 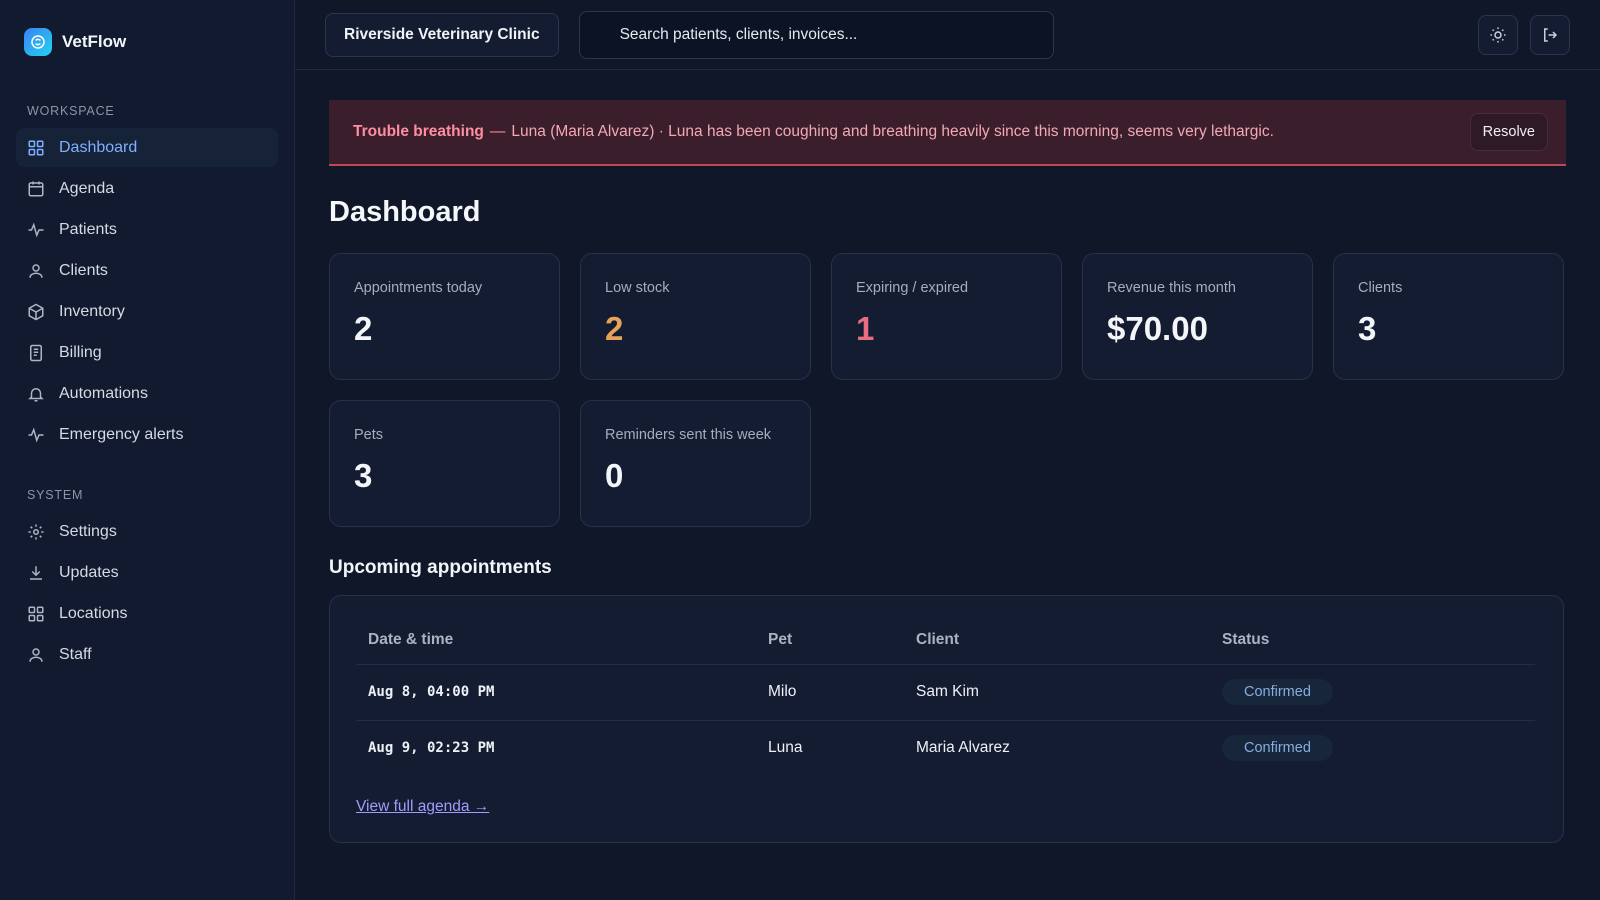 What do you see at coordinates (71, 111) in the screenshot?
I see `workspace-section-label: WORKSPACE` at bounding box center [71, 111].